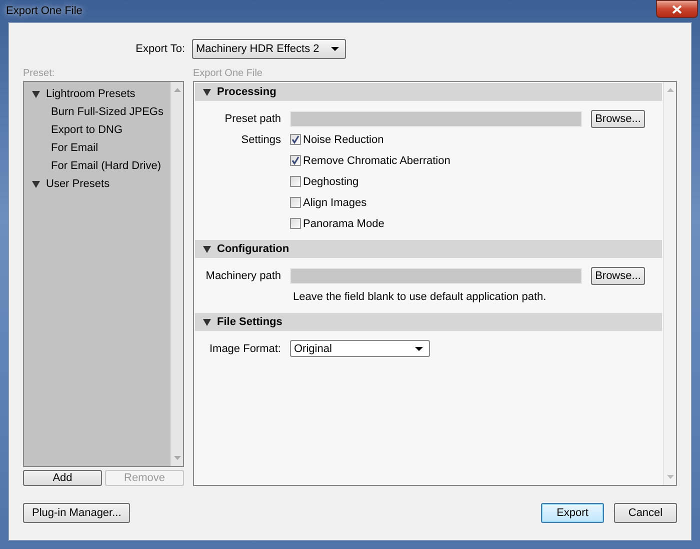  I want to click on settings-label: Settings, so click(261, 140).